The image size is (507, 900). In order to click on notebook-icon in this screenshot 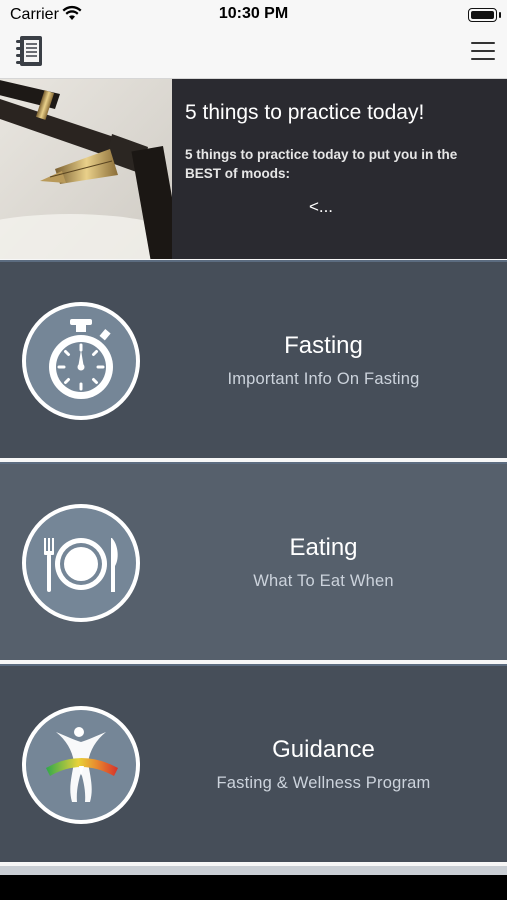, I will do `click(30, 51)`.